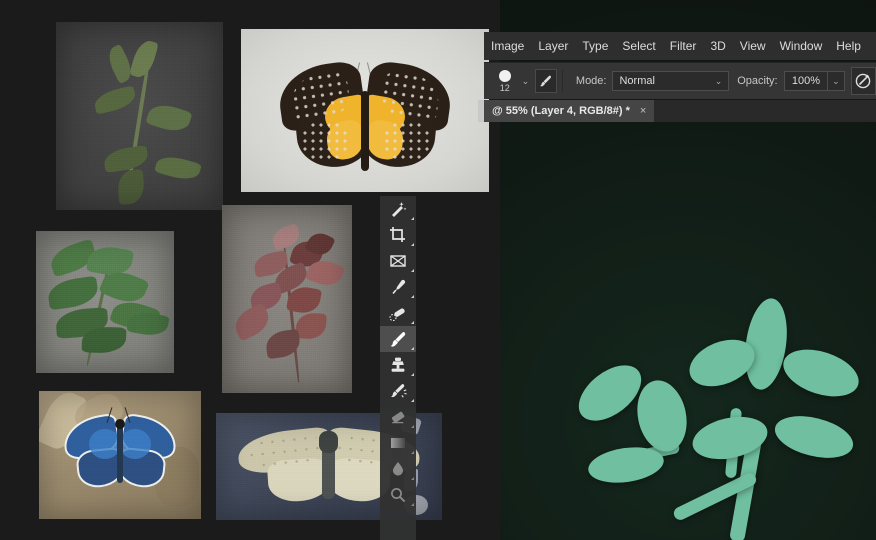 This screenshot has height=540, width=876. Describe the element at coordinates (562, 81) in the screenshot. I see `options-separator` at that location.